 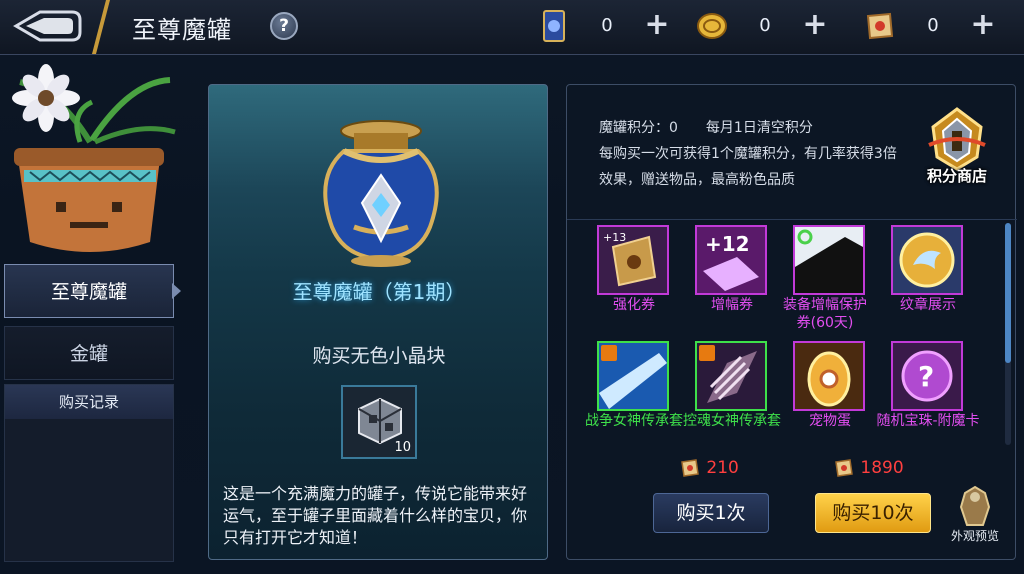 What do you see at coordinates (727, 244) in the screenshot?
I see `amplify-level-badge: +12` at bounding box center [727, 244].